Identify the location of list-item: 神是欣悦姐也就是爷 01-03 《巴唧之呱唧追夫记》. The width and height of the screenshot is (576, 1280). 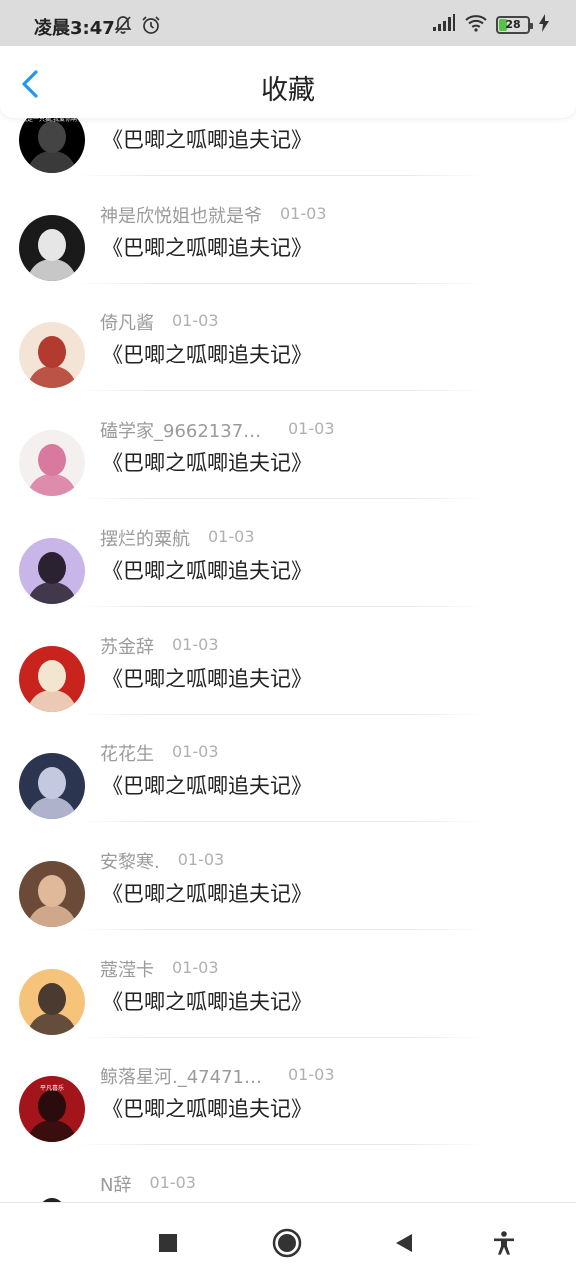
(288, 244).